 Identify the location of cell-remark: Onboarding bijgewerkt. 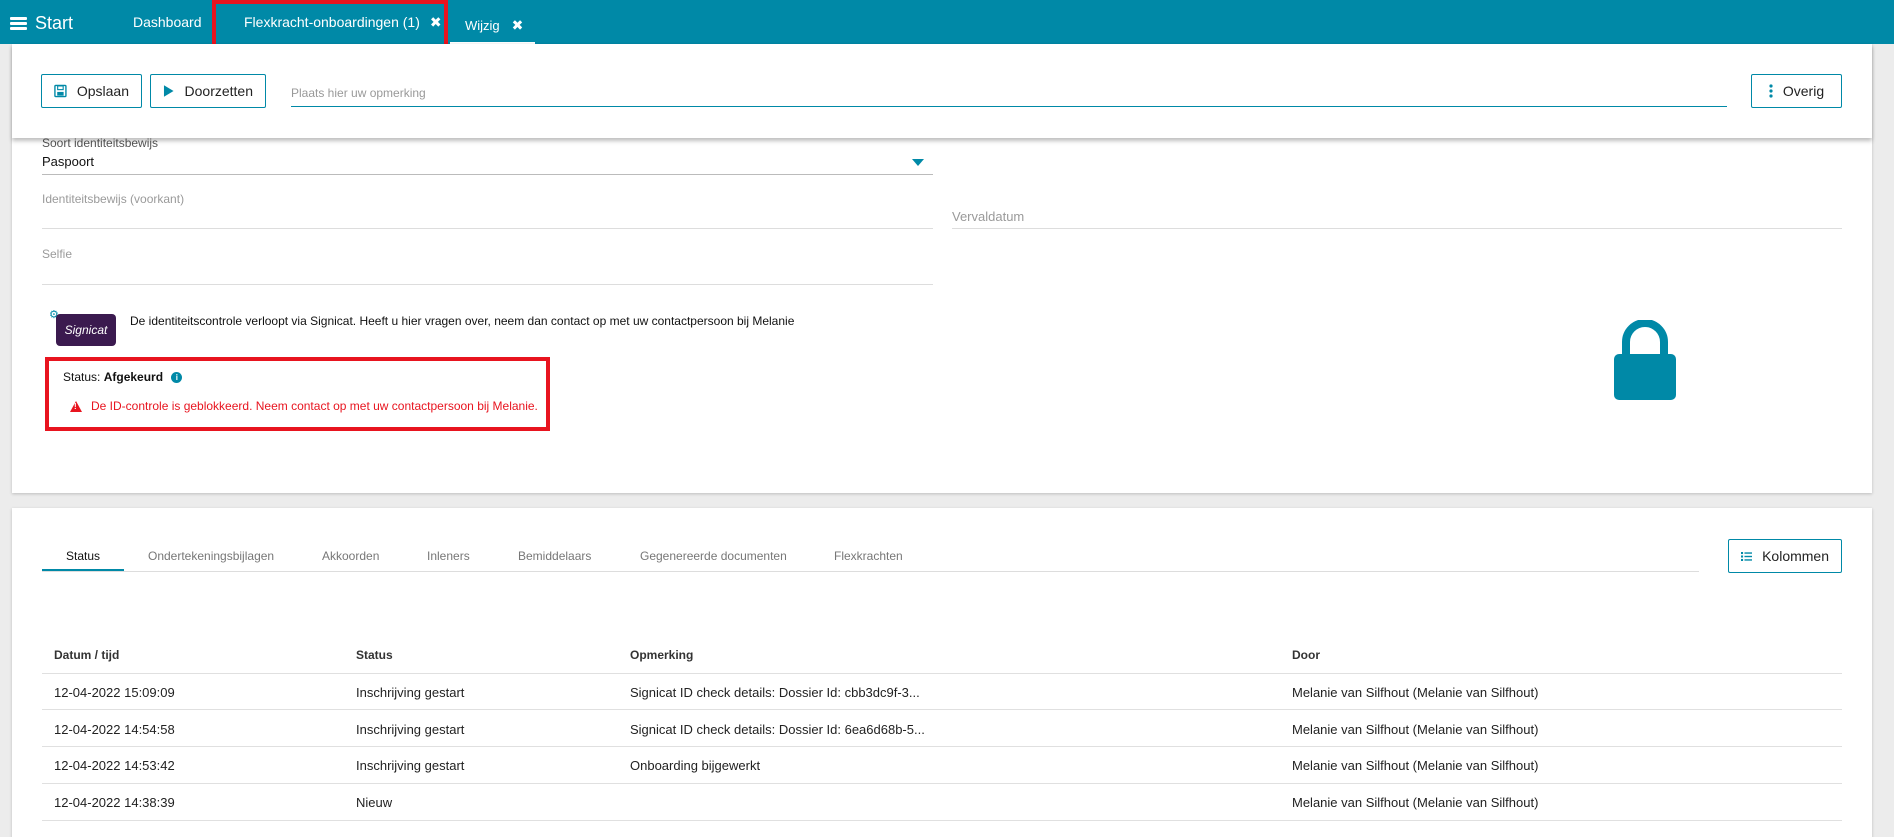
(695, 765).